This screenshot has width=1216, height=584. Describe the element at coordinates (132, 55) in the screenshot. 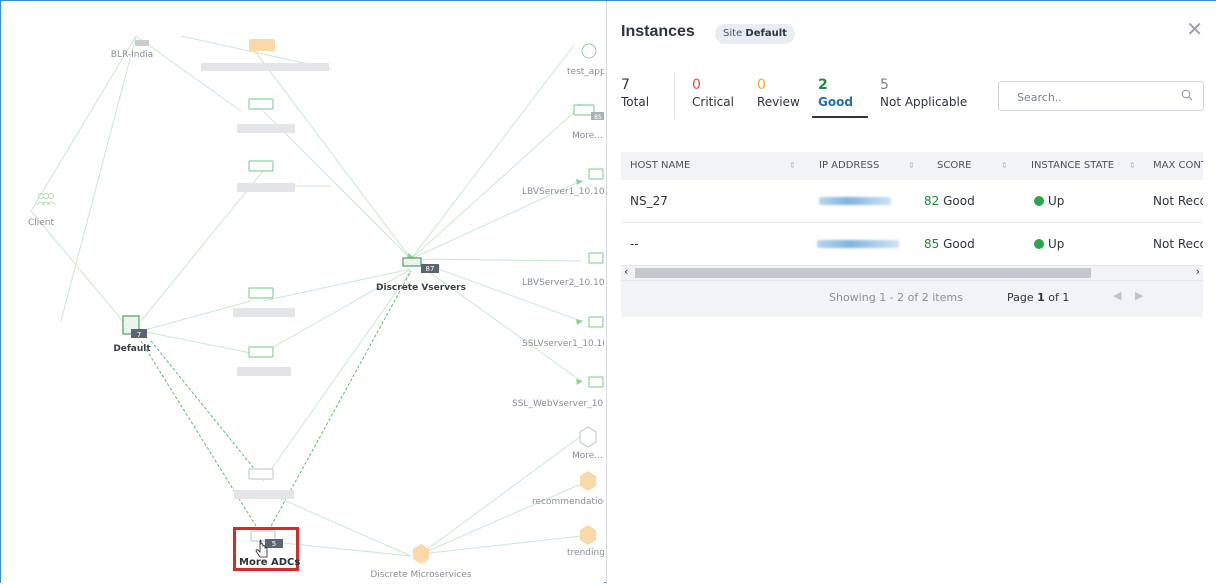

I see `node-label-blr-india: BLR-India` at that location.